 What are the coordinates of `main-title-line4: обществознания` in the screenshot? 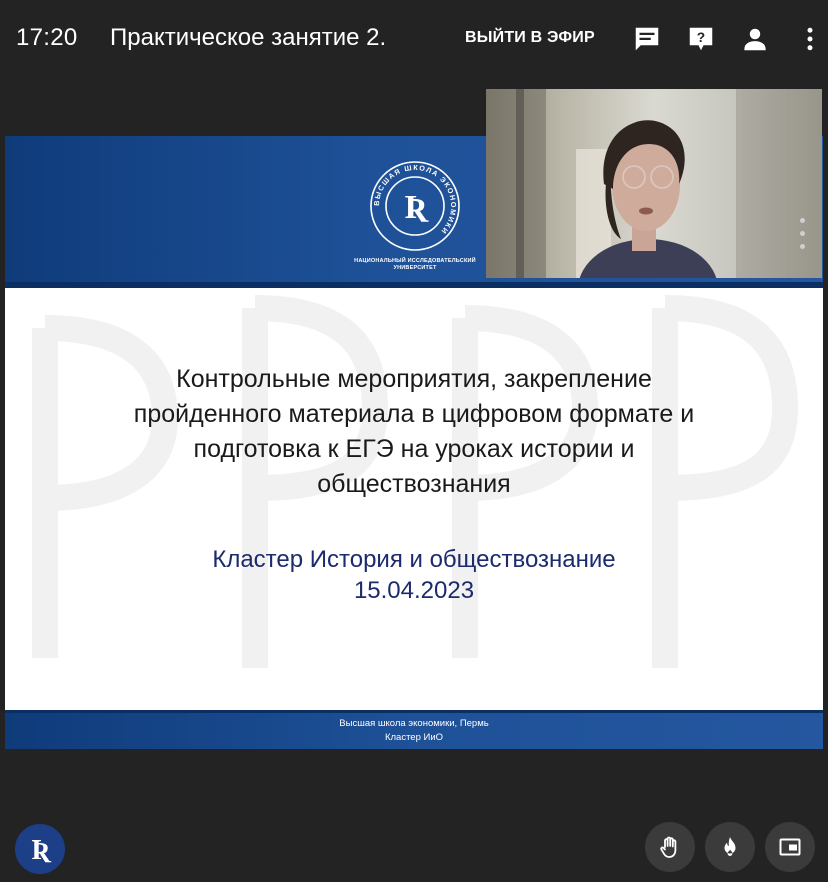 It's located at (414, 484).